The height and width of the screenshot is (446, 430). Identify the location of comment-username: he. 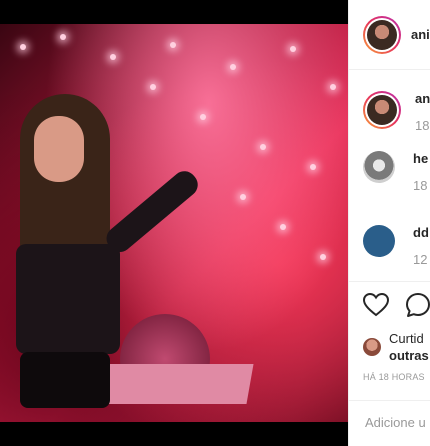
(420, 158).